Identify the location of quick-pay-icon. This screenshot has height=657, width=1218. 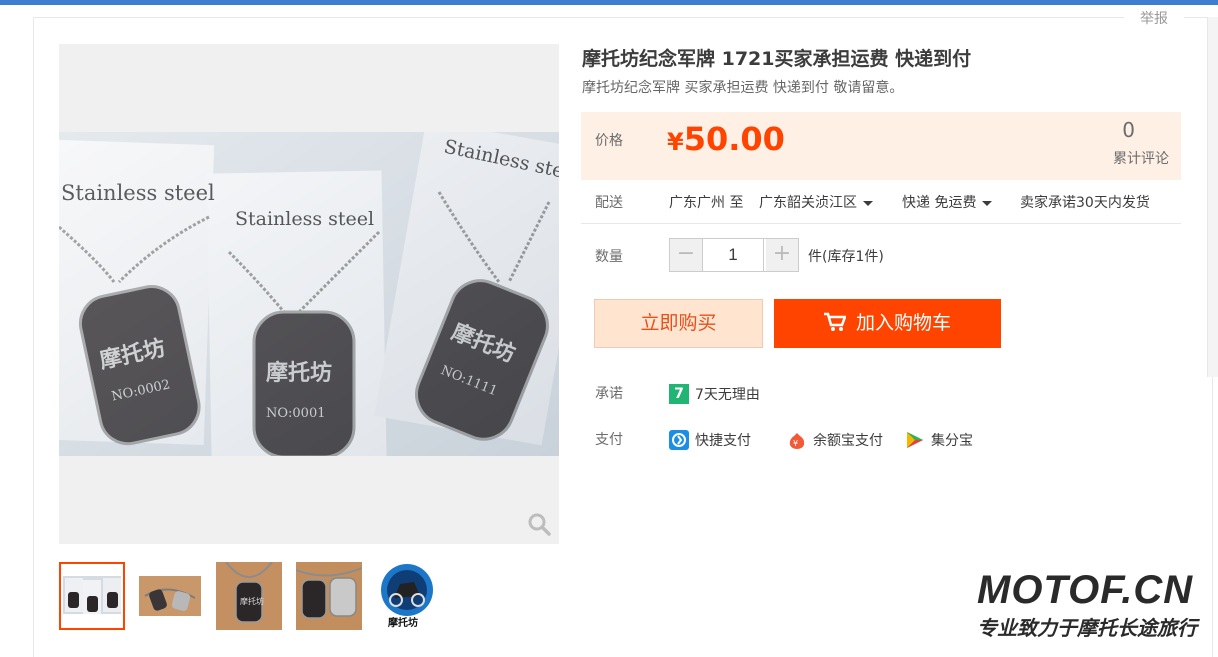
(679, 439).